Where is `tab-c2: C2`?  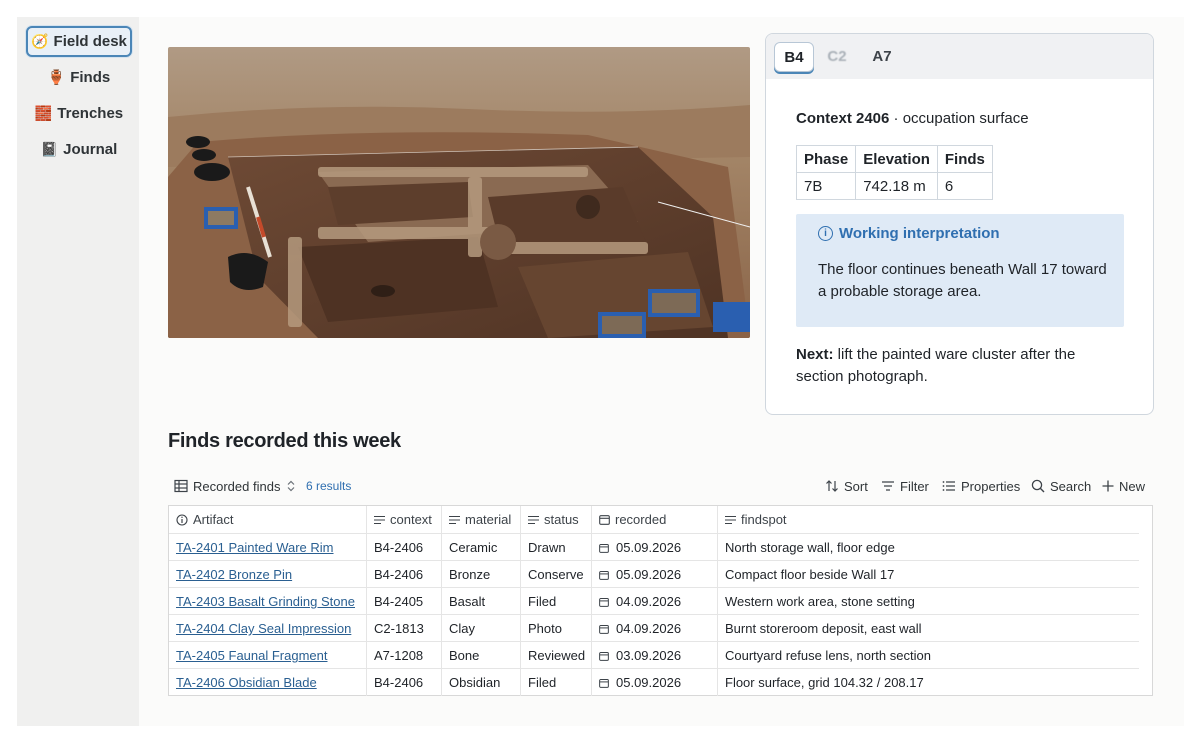 tab-c2: C2 is located at coordinates (837, 56).